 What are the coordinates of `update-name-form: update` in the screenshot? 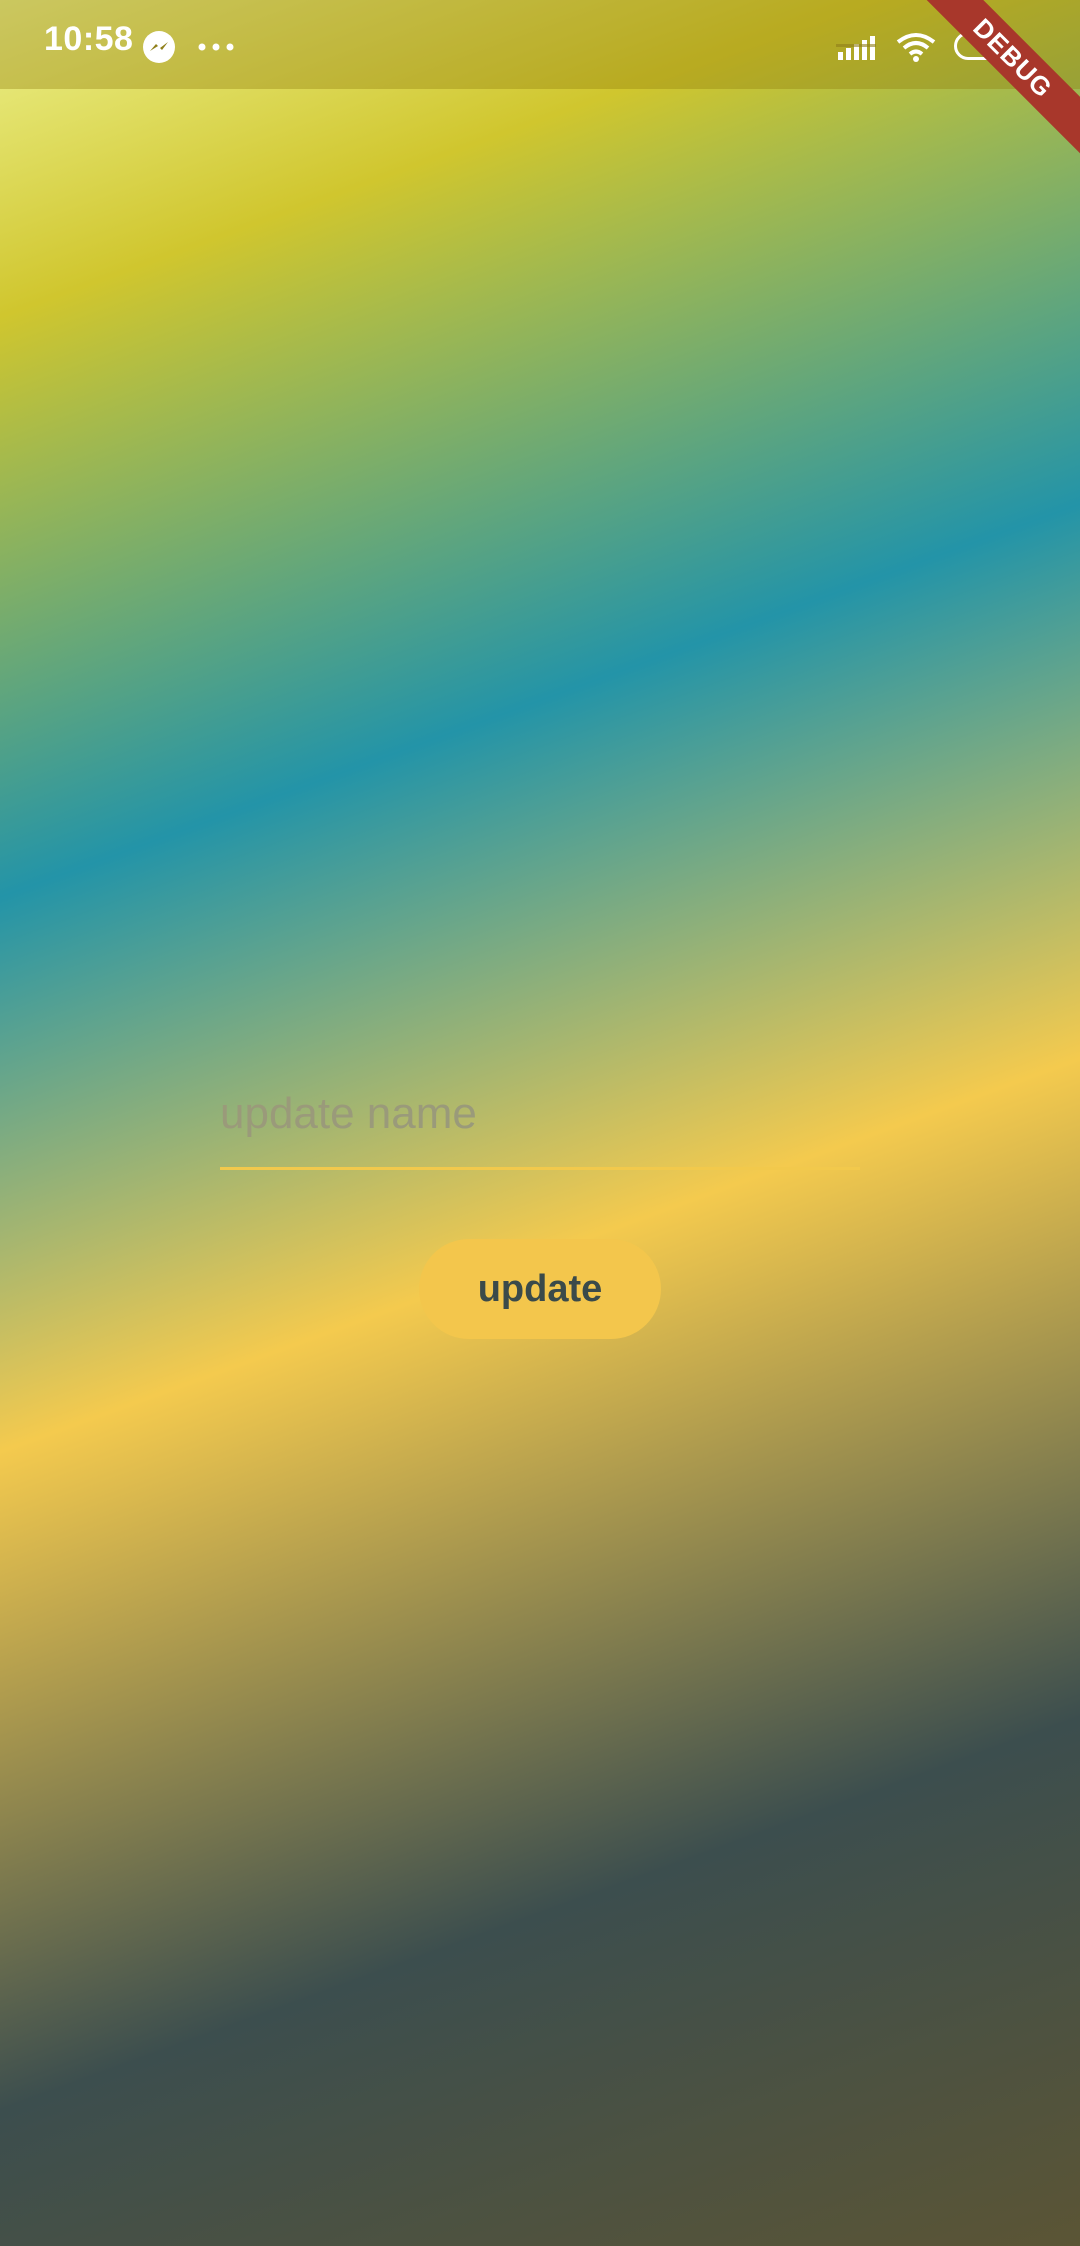 It's located at (540, 1199).